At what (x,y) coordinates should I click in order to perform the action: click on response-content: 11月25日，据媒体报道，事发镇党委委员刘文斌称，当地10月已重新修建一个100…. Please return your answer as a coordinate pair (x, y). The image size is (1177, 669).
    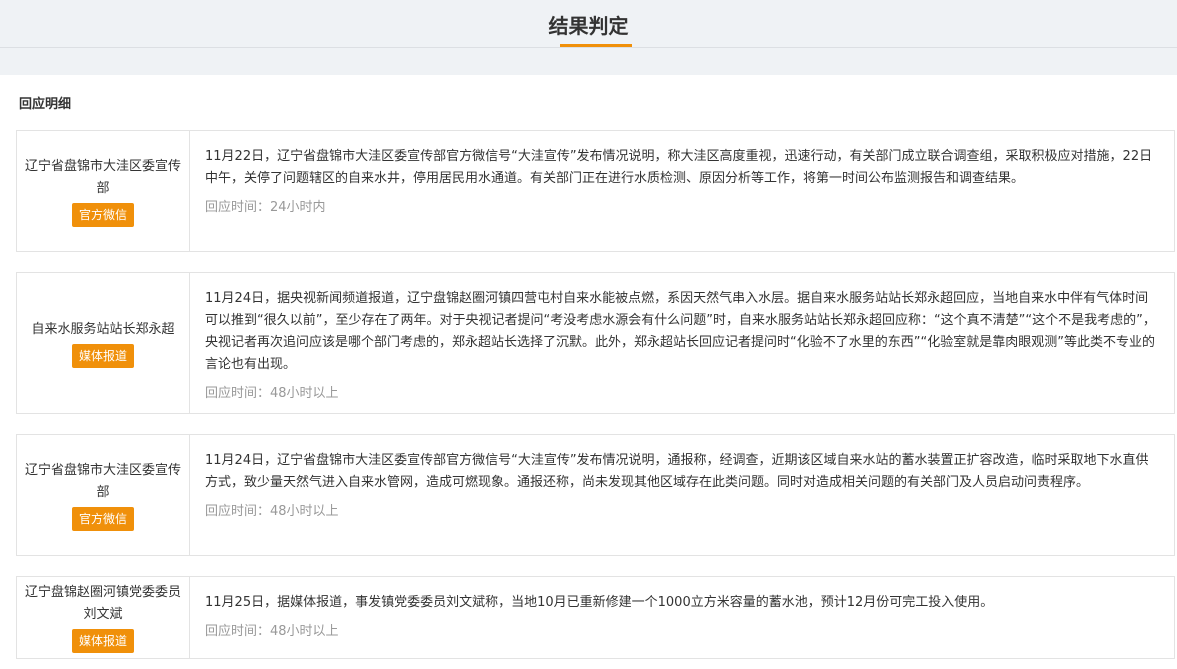
    Looking at the image, I should click on (599, 602).